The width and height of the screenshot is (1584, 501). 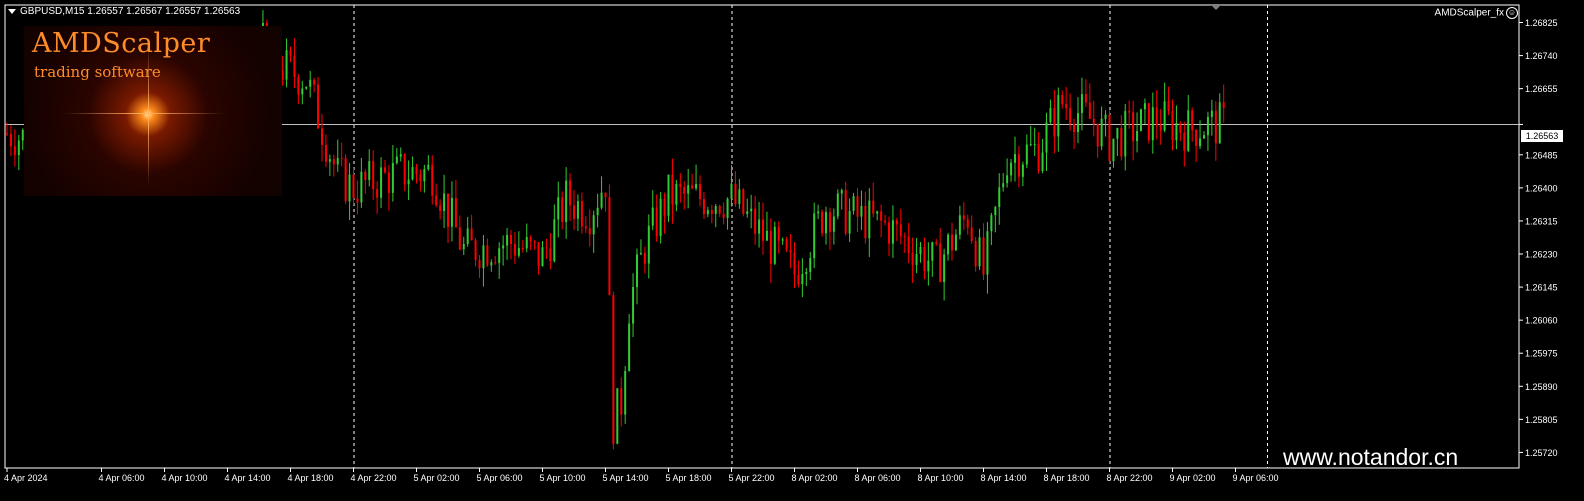 What do you see at coordinates (1130, 478) in the screenshot?
I see `x-tick-label: 8 Apr 22:00` at bounding box center [1130, 478].